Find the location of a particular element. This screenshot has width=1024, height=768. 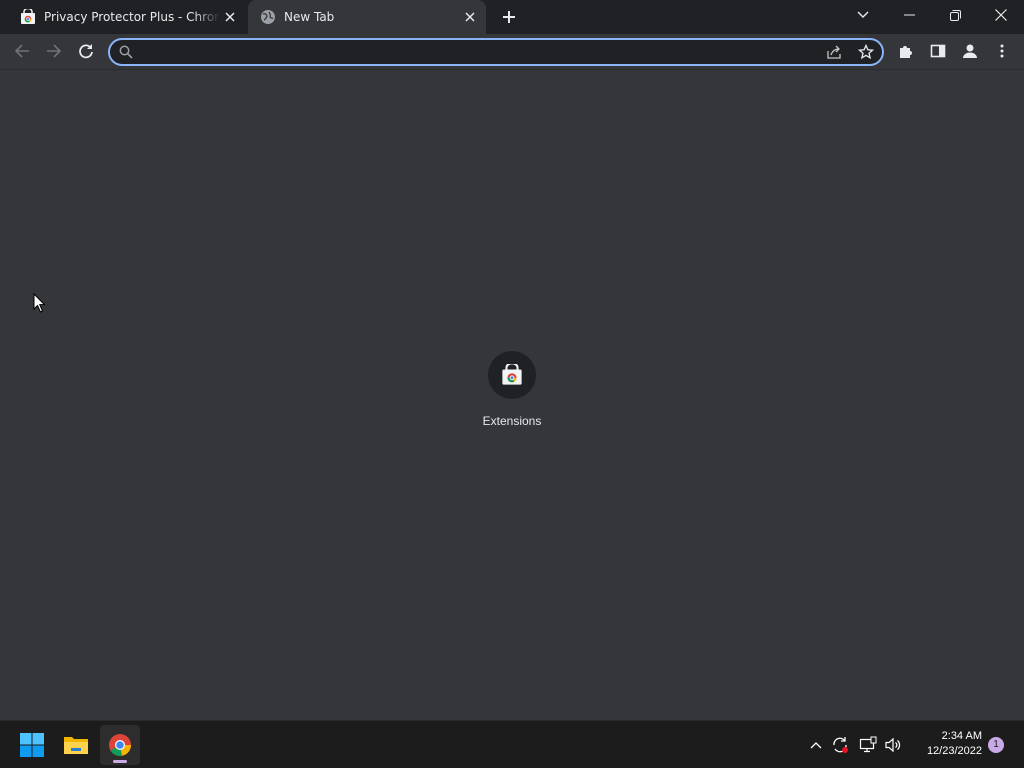

chevron-down-icon is located at coordinates (863, 14).